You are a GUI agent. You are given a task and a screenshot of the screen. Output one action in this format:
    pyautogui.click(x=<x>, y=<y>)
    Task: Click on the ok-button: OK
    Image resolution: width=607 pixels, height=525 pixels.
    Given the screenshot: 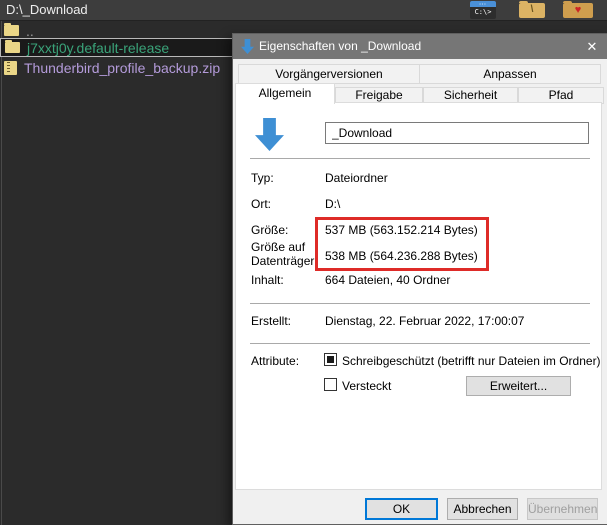 What is the action you would take?
    pyautogui.click(x=401, y=509)
    